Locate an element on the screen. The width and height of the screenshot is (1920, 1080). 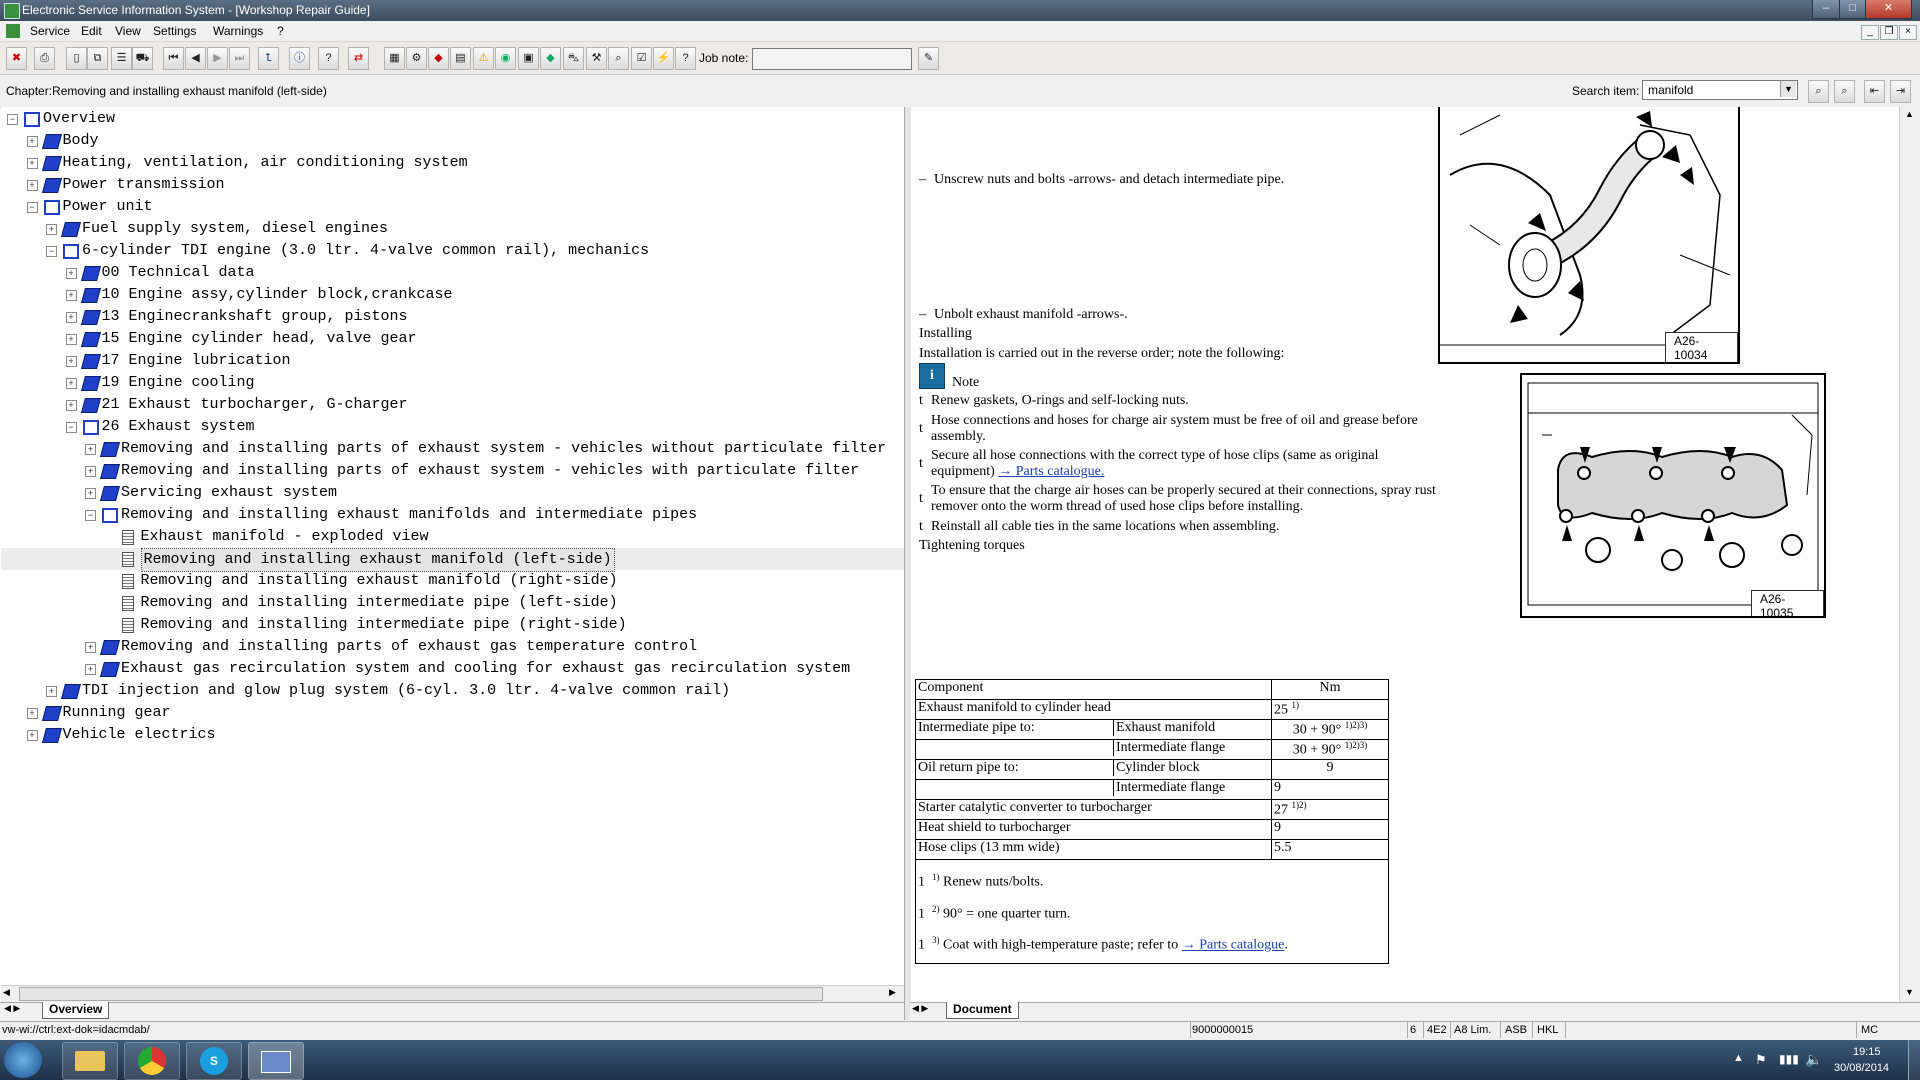
minimize-button: – is located at coordinates (1826, 9).